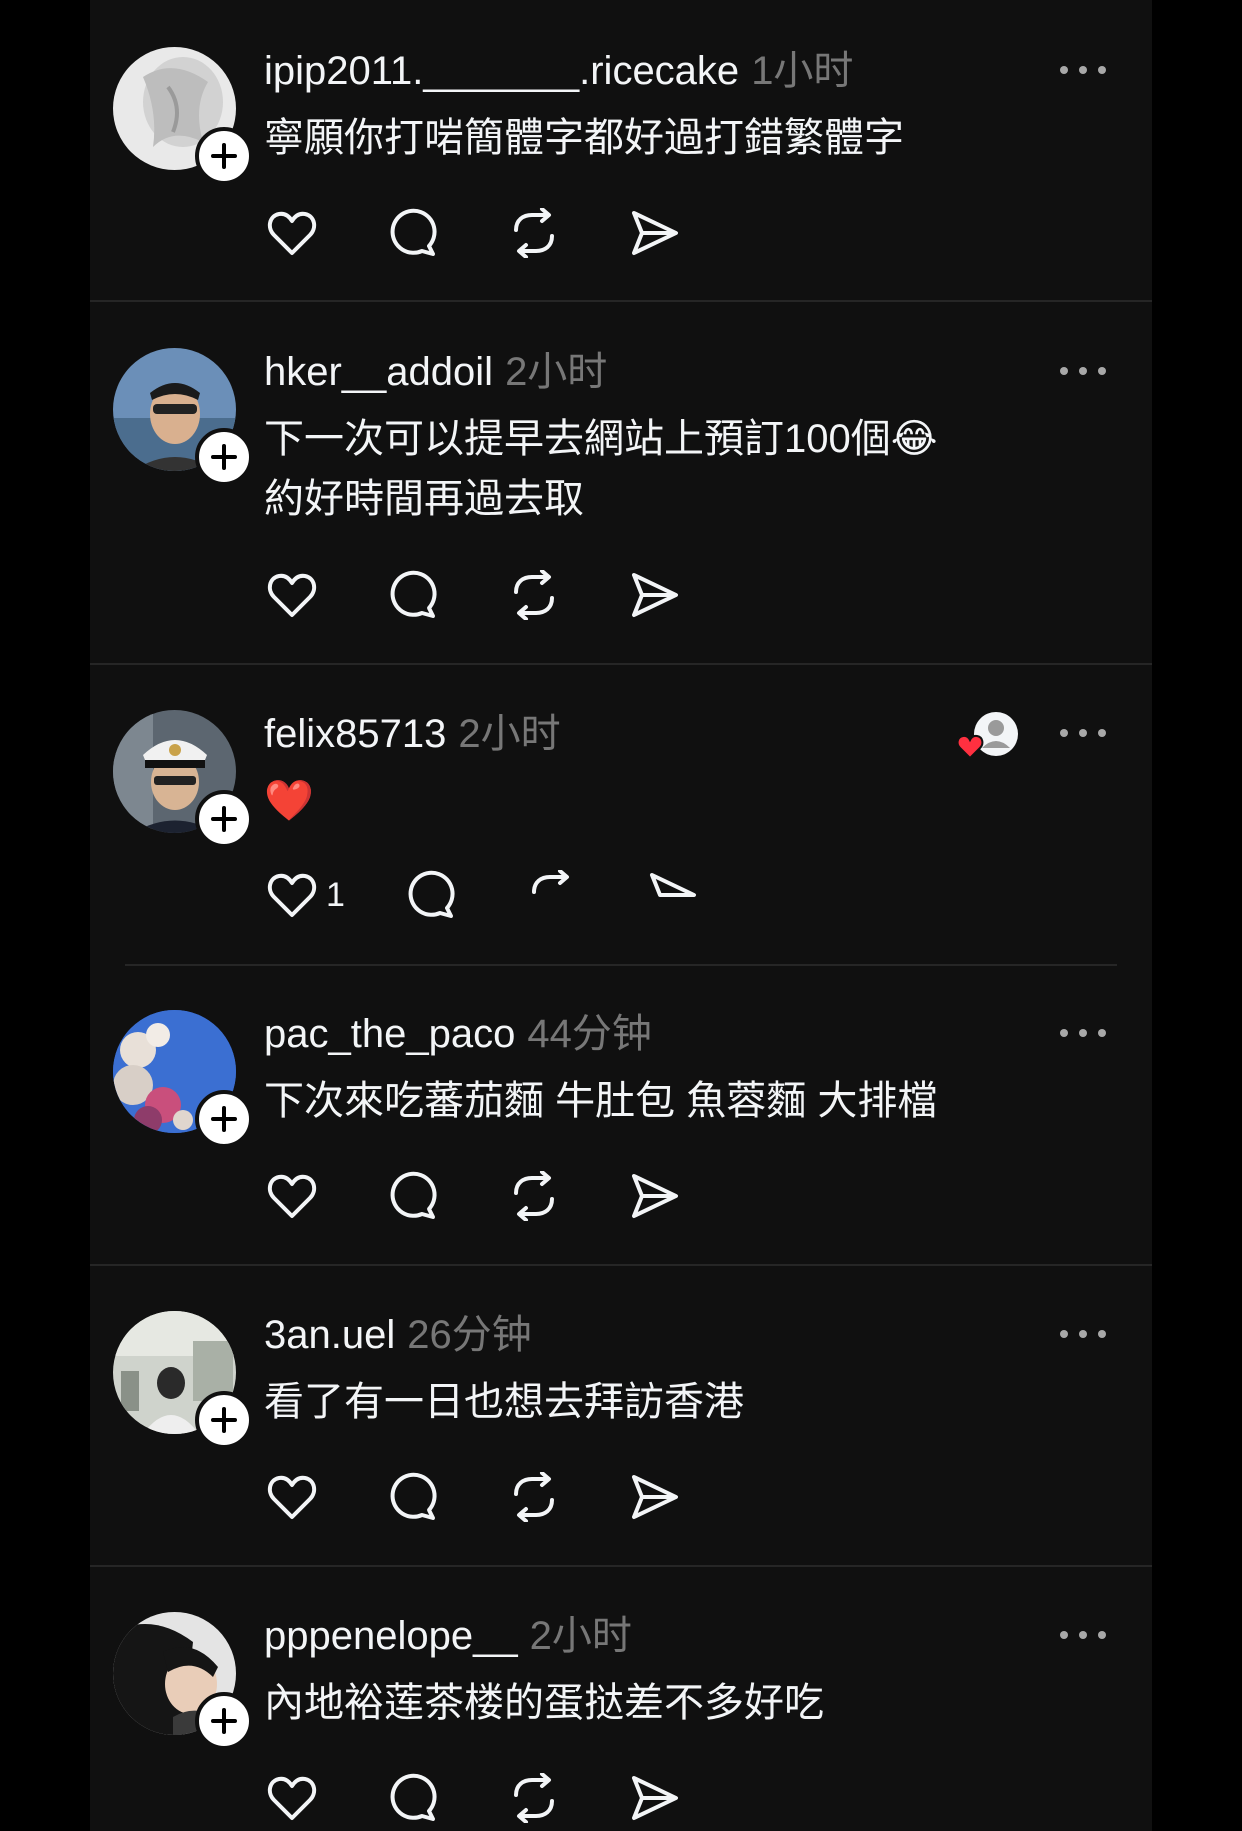 The image size is (1242, 1831). I want to click on comment-text-line: 寧願你打啱簡體字都好過打錯繁體字, so click(584, 138).